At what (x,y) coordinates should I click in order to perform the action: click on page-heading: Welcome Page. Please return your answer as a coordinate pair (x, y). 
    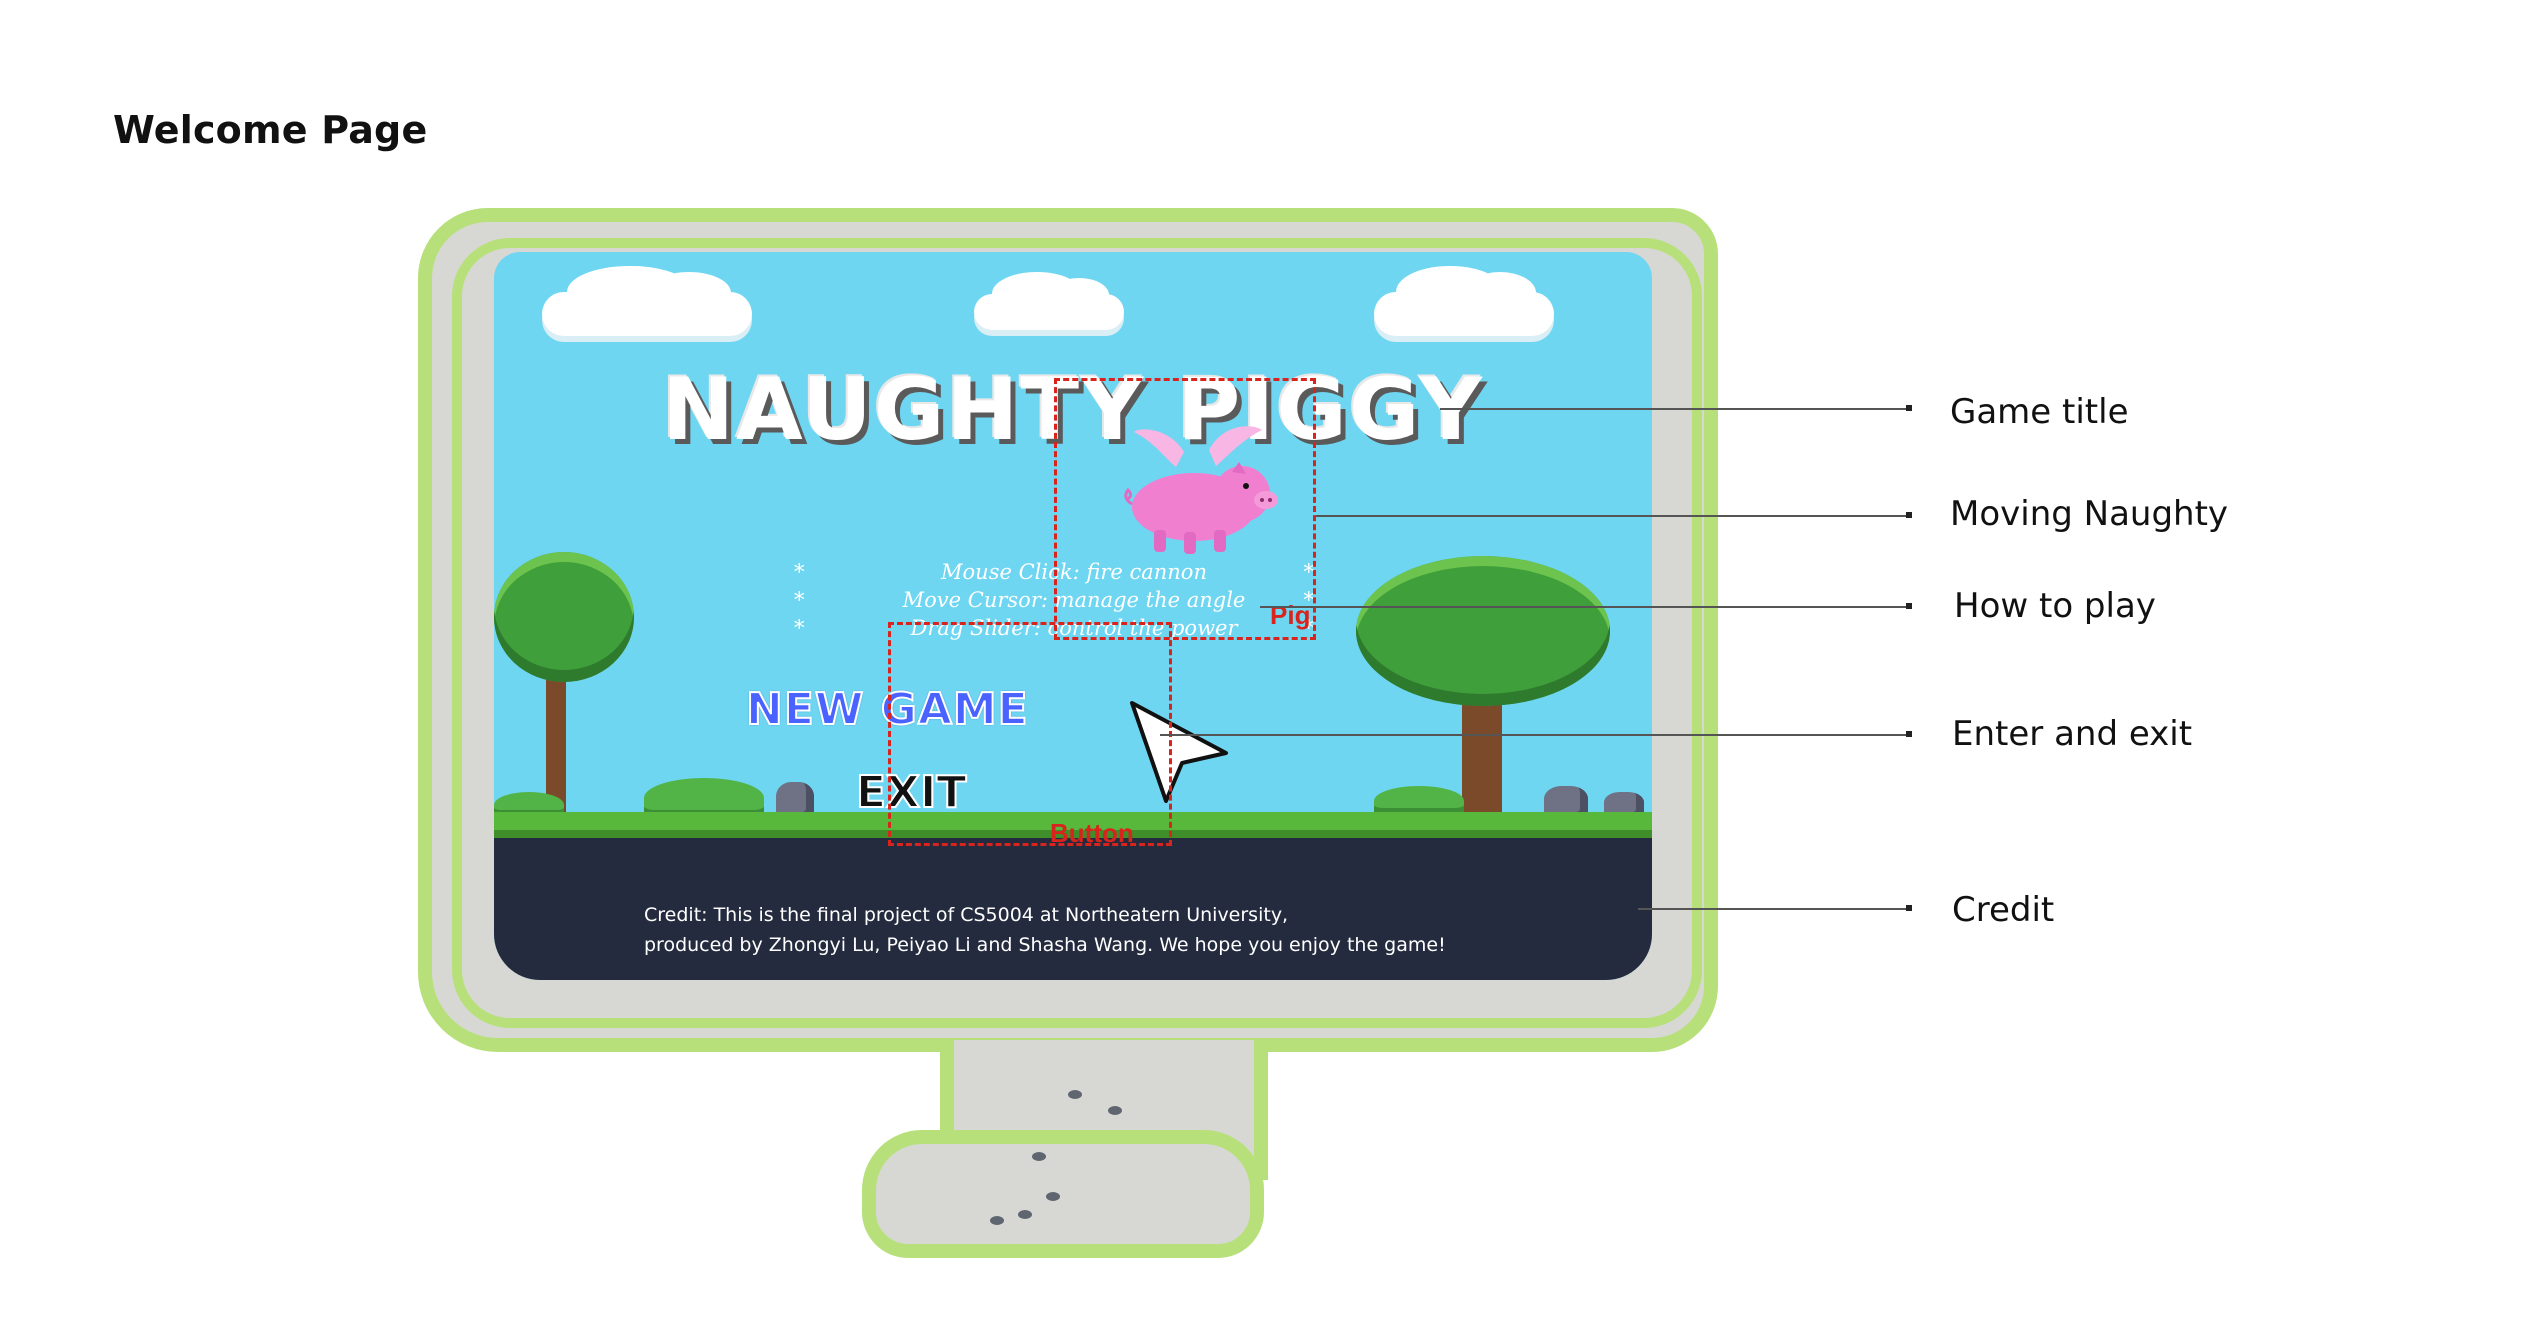
    Looking at the image, I should click on (270, 130).